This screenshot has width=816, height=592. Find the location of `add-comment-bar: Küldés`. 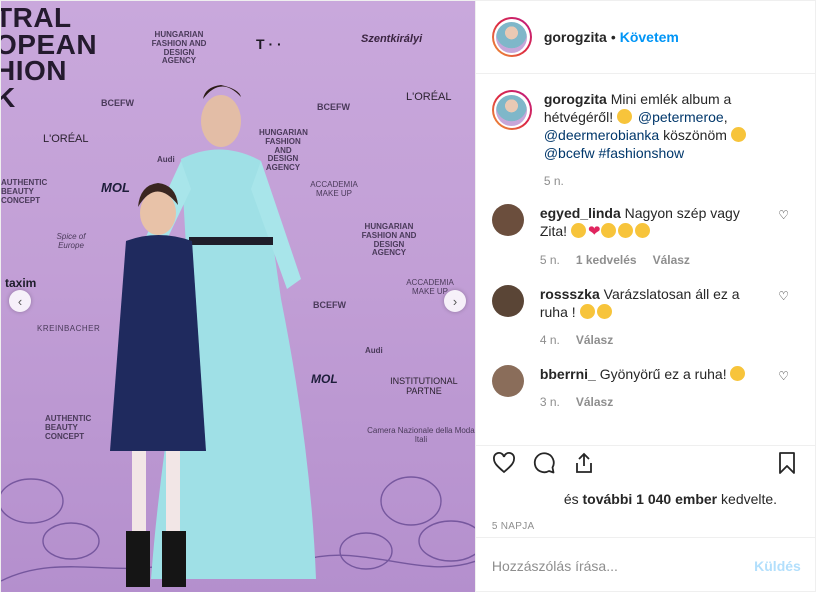

add-comment-bar: Küldés is located at coordinates (645, 564).